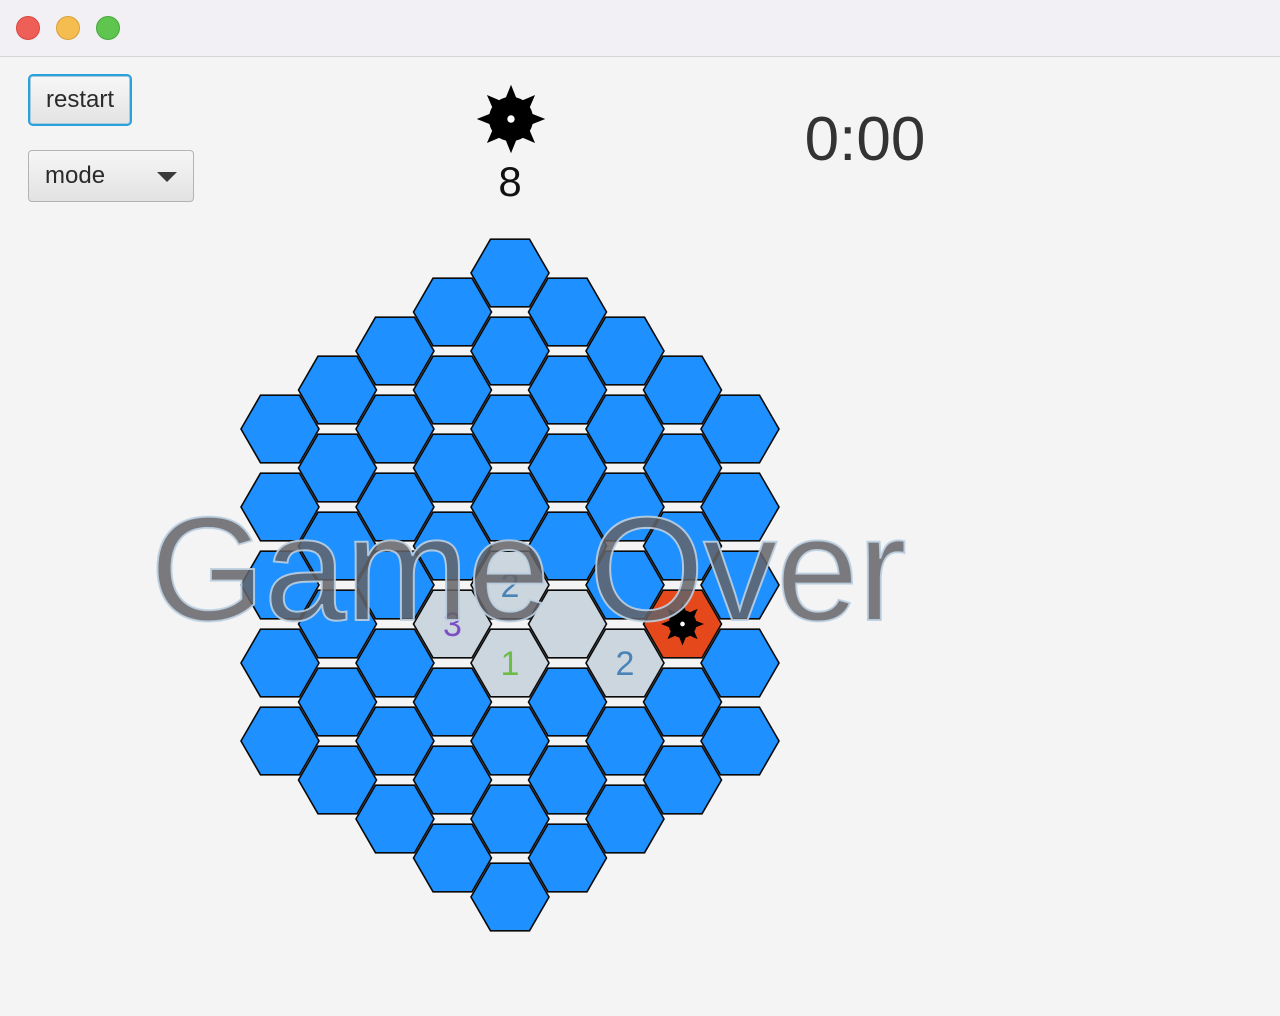  What do you see at coordinates (452, 625) in the screenshot?
I see `cell-count: 3` at bounding box center [452, 625].